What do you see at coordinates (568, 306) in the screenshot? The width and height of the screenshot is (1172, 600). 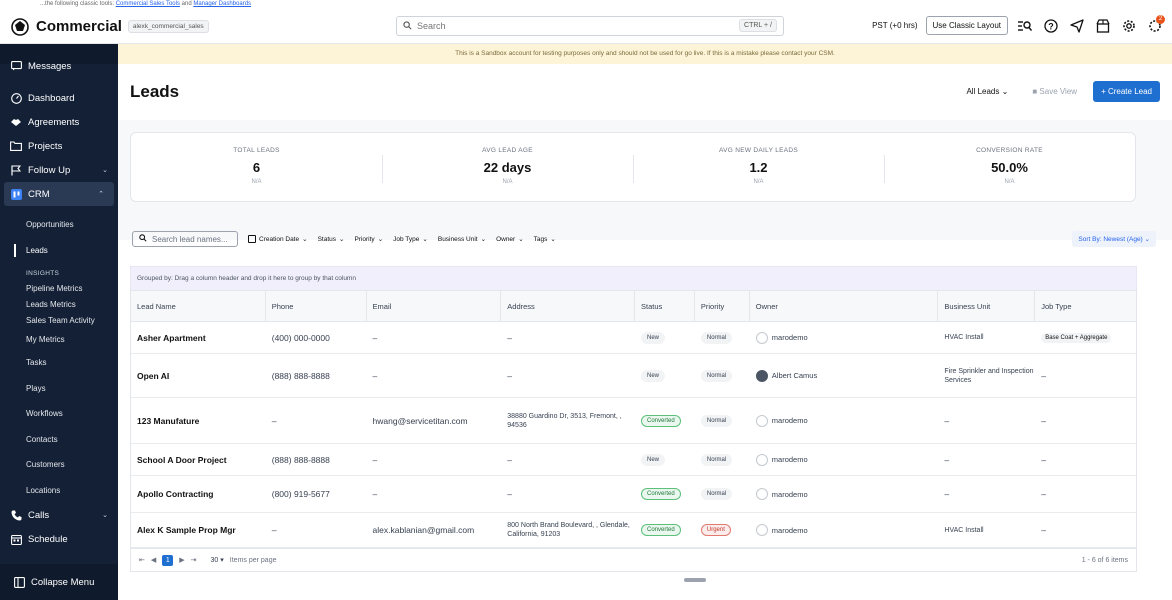 I see `column-header-address: Address` at bounding box center [568, 306].